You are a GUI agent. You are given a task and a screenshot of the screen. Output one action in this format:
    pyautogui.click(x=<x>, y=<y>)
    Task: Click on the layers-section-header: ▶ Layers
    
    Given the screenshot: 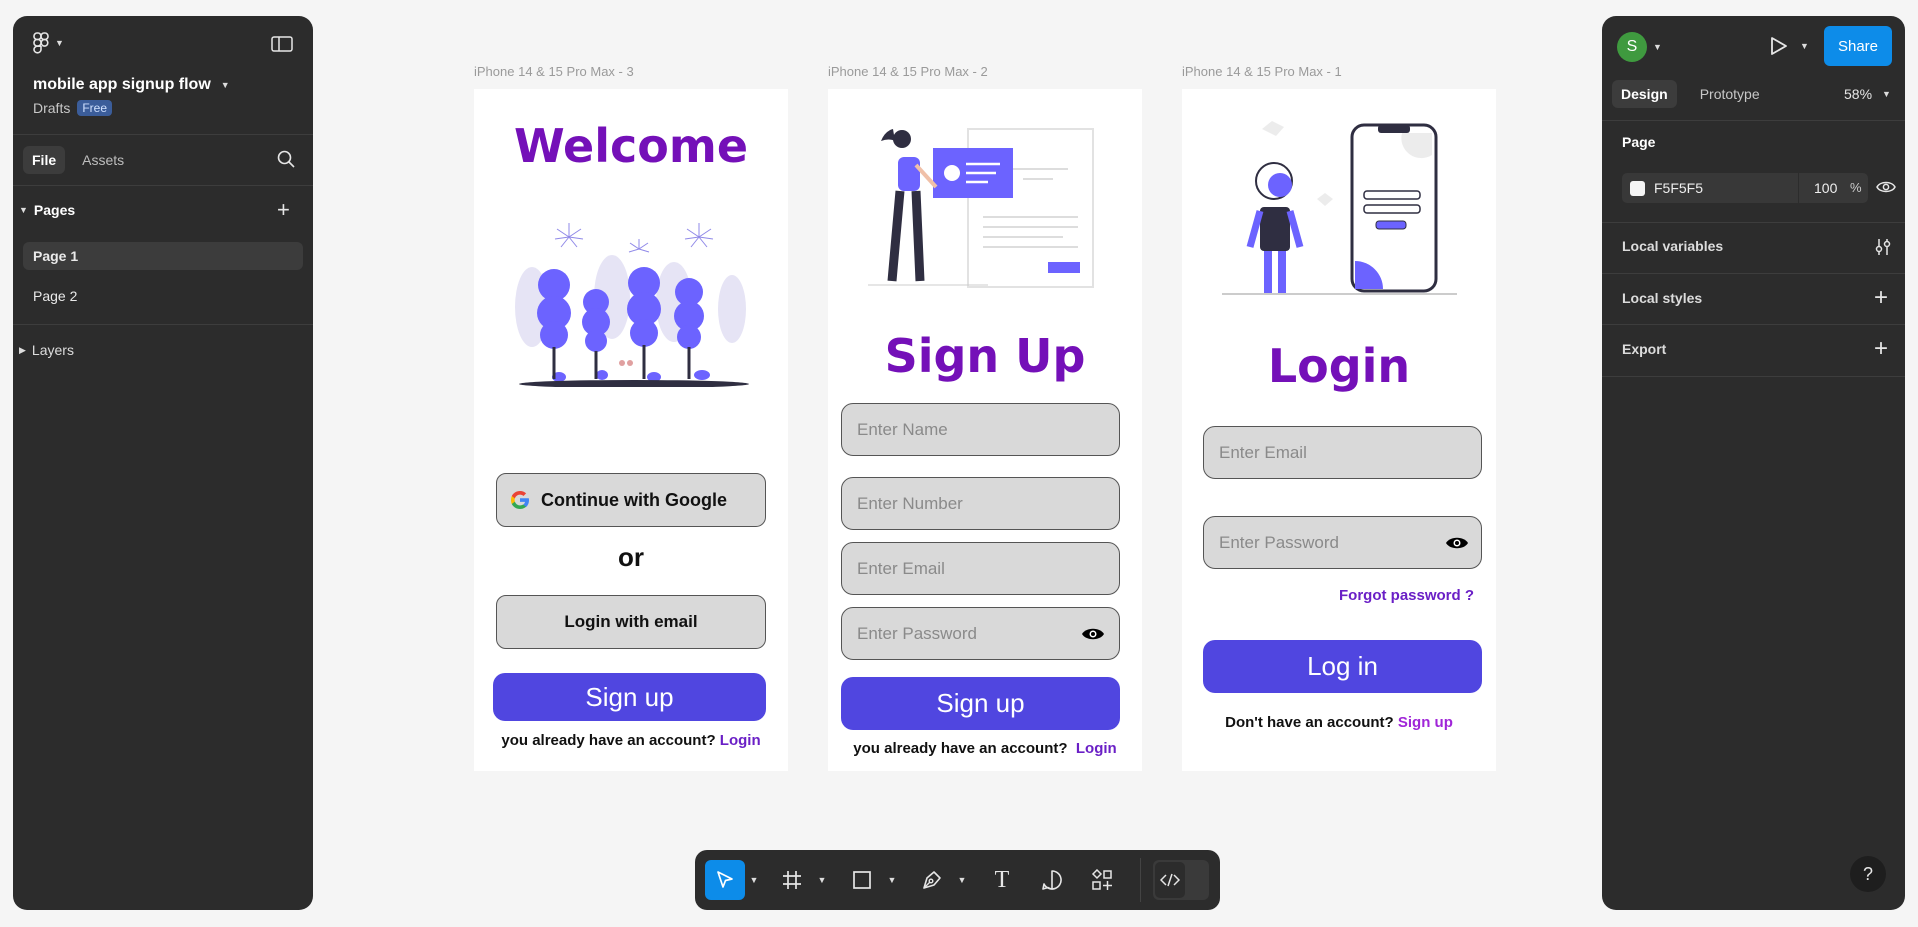 What is the action you would take?
    pyautogui.click(x=166, y=350)
    